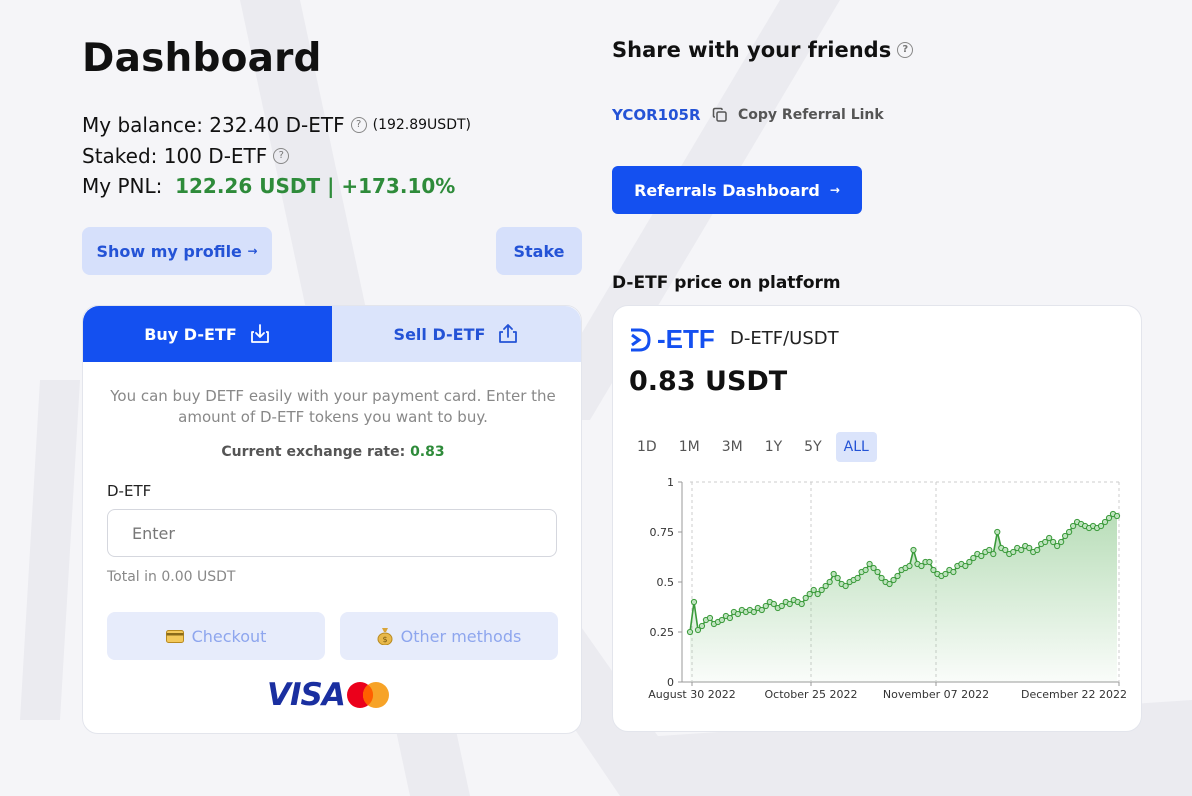 The image size is (1192, 796). I want to click on total-text: Total in 0.00 USDT, so click(171, 577).